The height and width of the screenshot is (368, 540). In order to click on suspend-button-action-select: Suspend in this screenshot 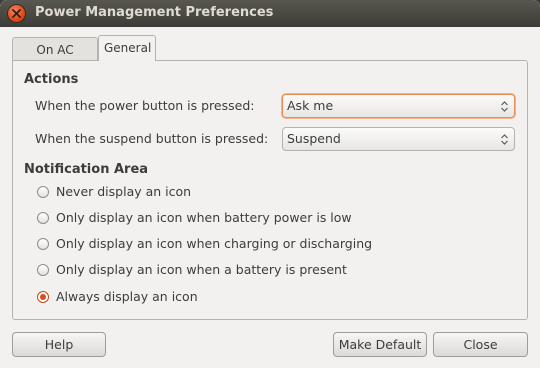, I will do `click(398, 139)`.